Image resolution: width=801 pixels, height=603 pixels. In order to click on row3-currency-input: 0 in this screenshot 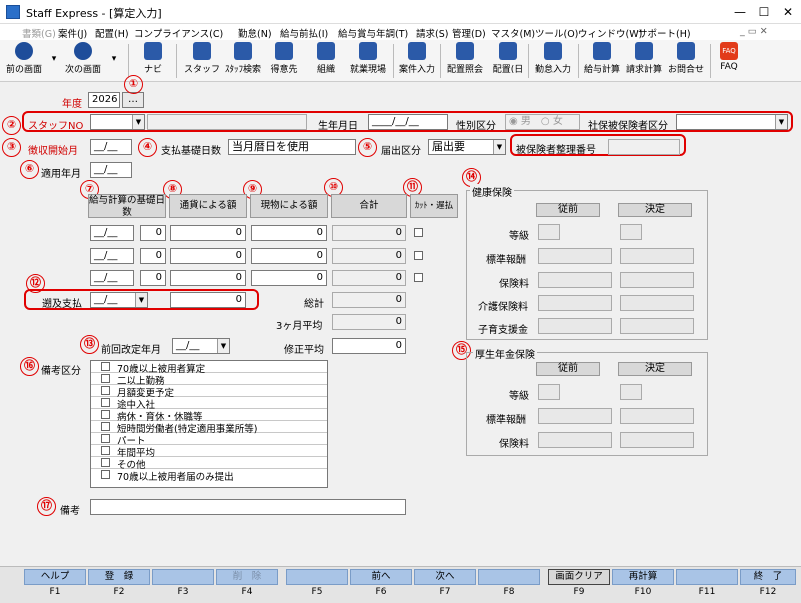, I will do `click(208, 278)`.